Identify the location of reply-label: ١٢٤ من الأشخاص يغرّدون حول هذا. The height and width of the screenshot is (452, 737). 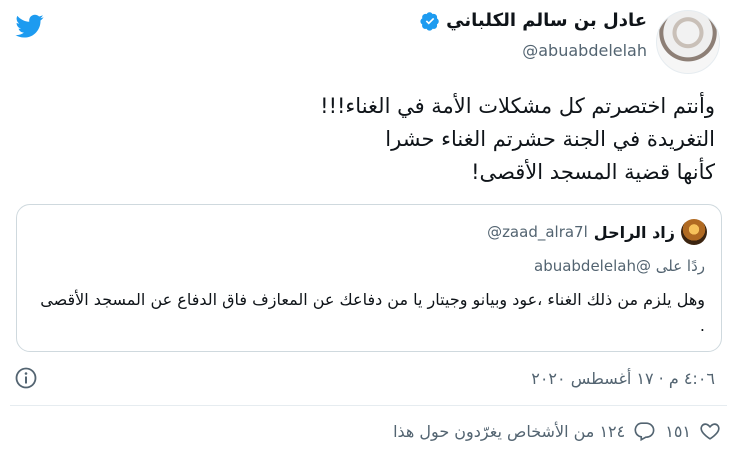
(509, 431).